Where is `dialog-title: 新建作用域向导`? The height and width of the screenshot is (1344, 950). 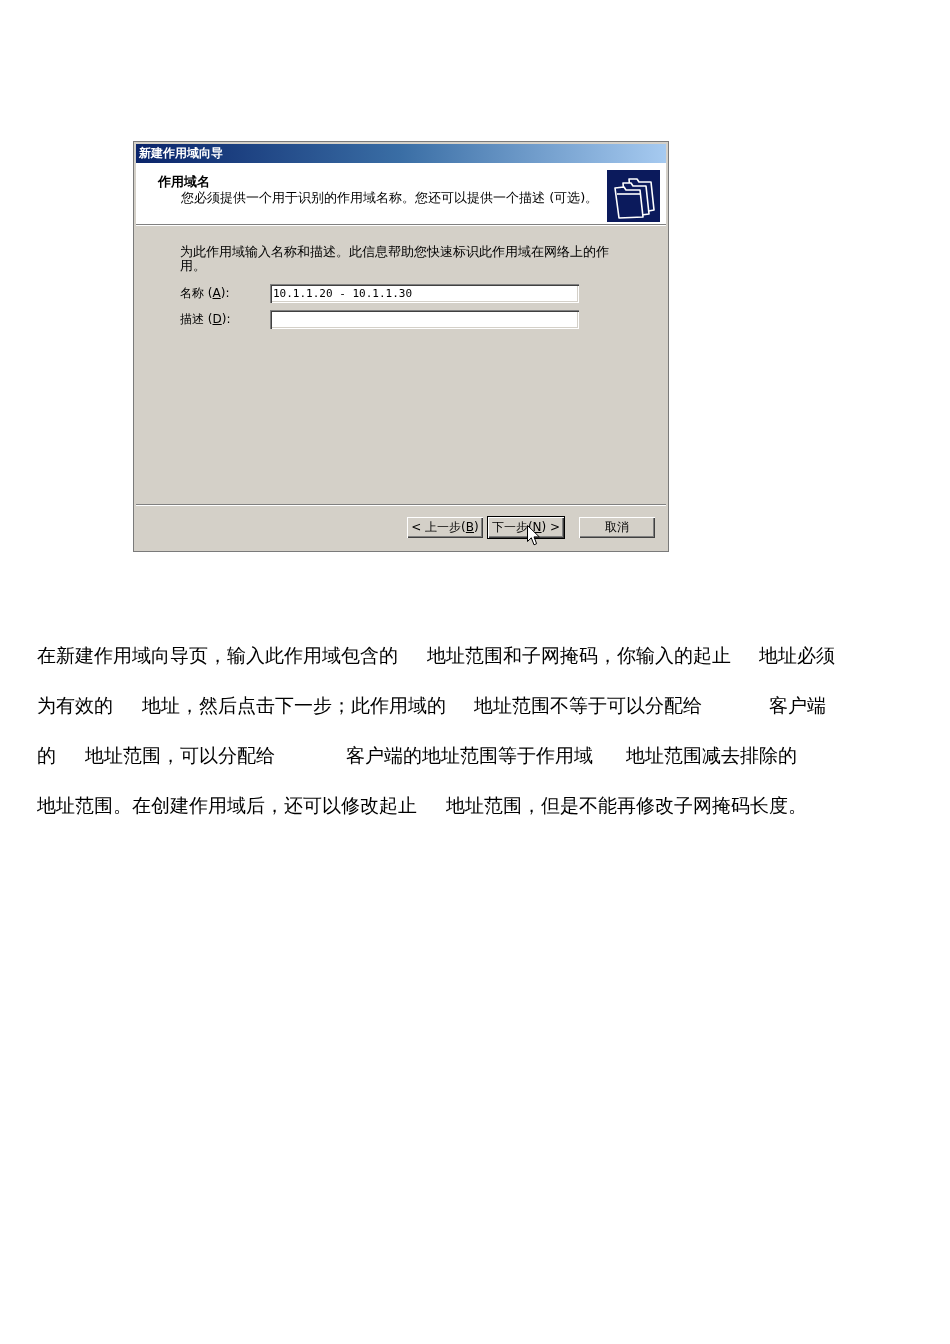
dialog-title: 新建作用域向导 is located at coordinates (181, 153).